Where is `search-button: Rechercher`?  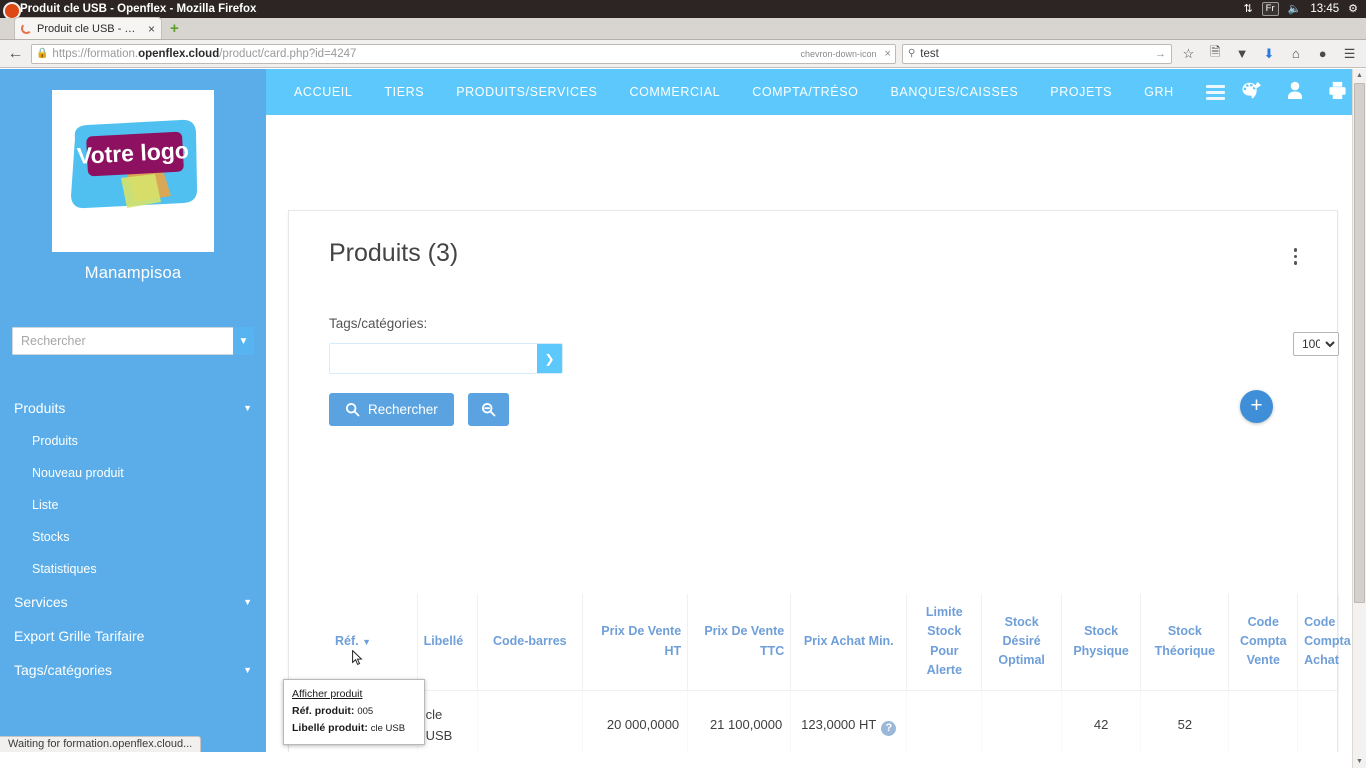 search-button: Rechercher is located at coordinates (391, 409).